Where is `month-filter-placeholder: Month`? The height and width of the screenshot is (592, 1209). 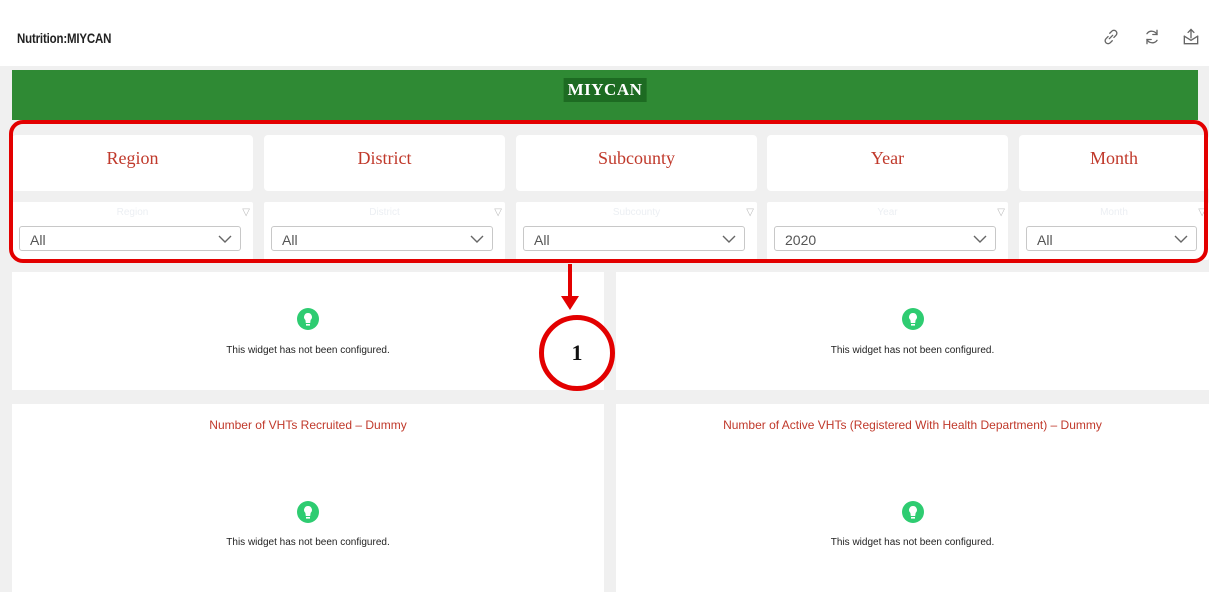 month-filter-placeholder: Month is located at coordinates (1114, 212).